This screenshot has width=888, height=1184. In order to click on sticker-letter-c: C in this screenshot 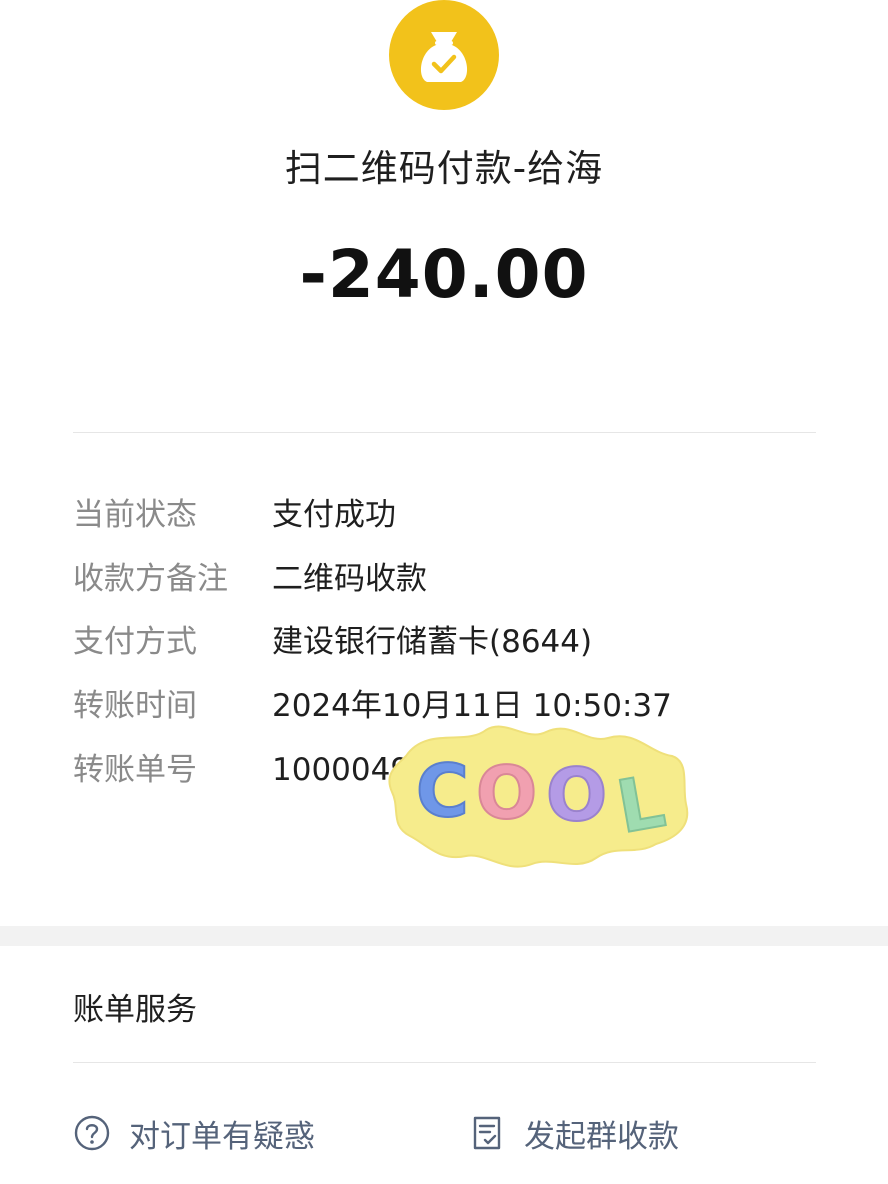, I will do `click(442, 791)`.